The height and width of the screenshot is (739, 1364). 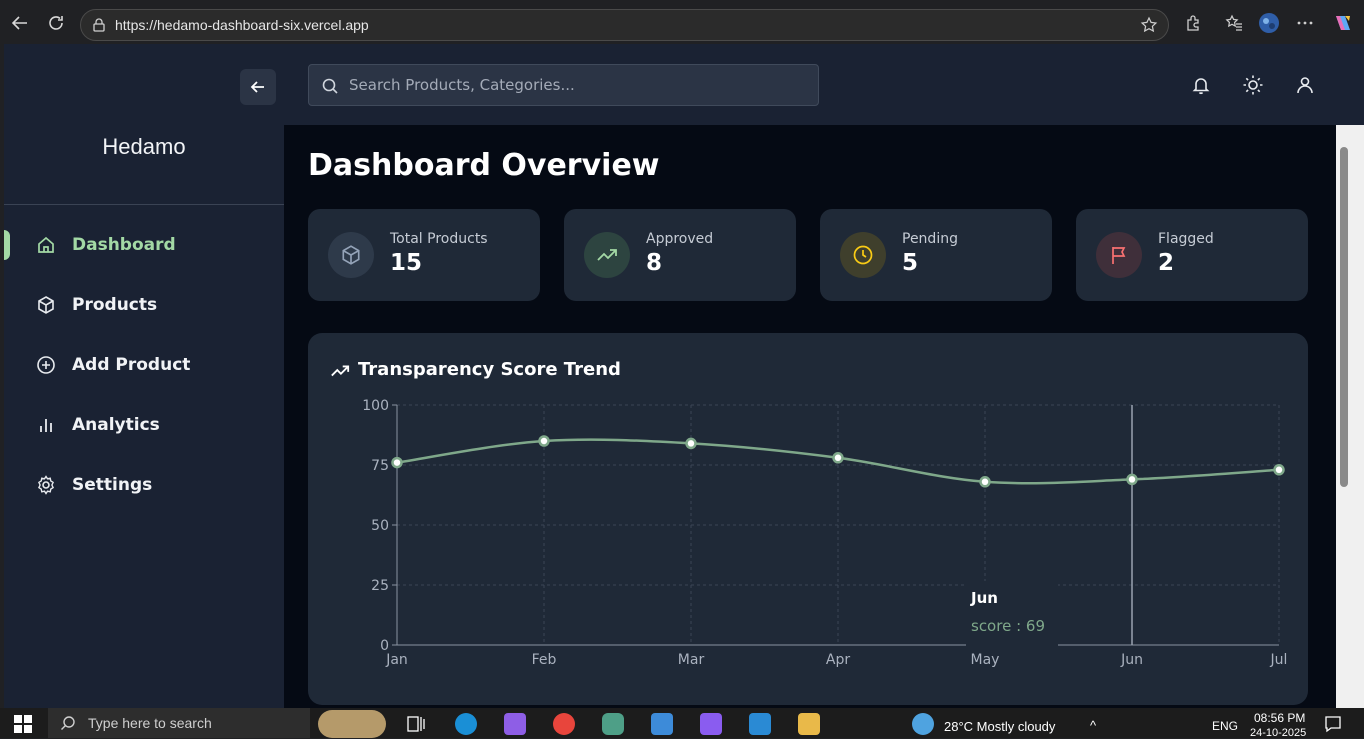 I want to click on copilot-app-icon, so click(x=515, y=724).